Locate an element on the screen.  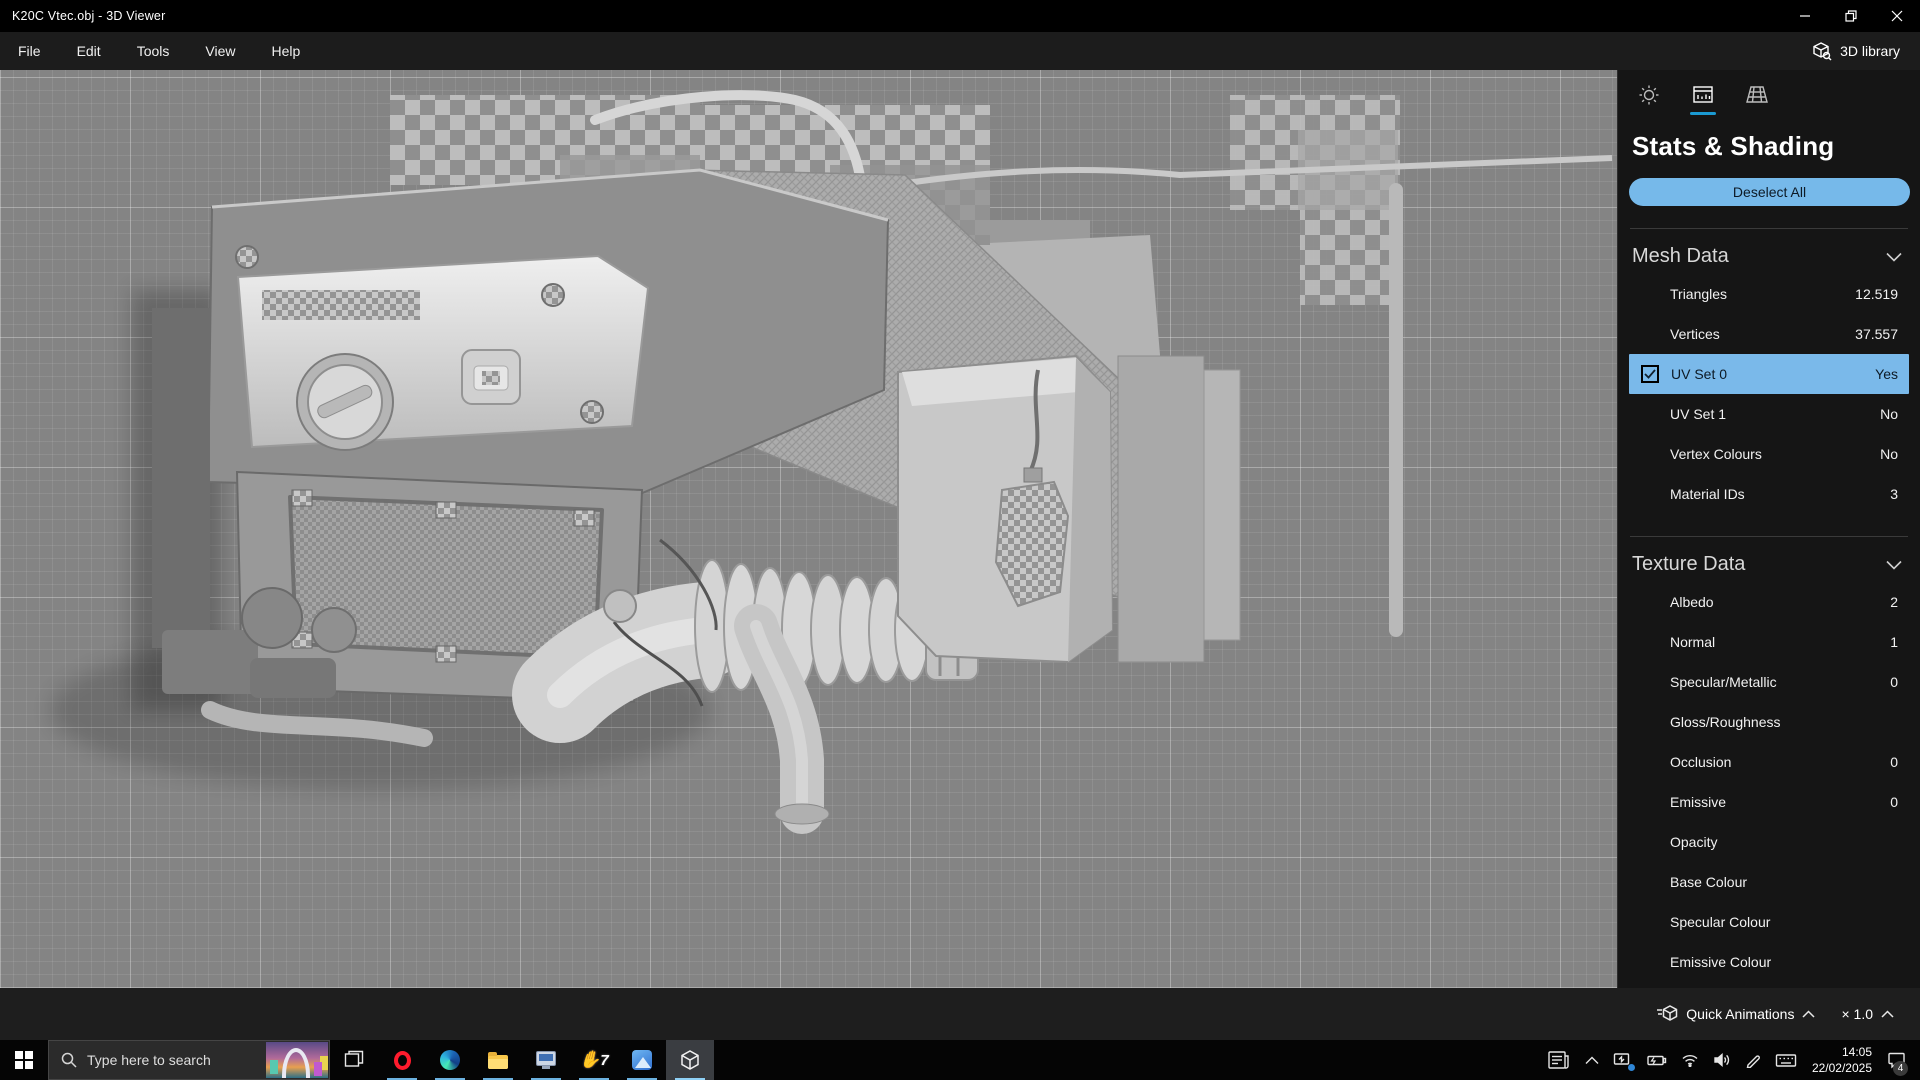
stat-value: 2 is located at coordinates (1894, 602).